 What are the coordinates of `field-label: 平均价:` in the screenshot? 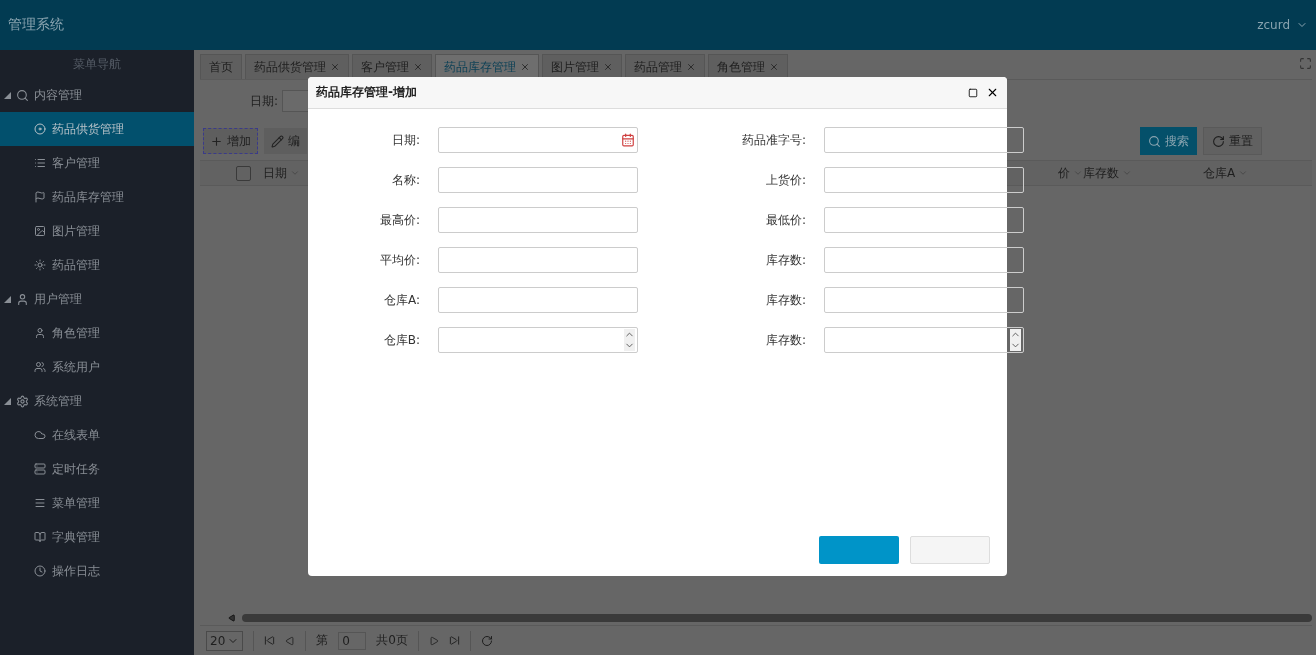 It's located at (399, 260).